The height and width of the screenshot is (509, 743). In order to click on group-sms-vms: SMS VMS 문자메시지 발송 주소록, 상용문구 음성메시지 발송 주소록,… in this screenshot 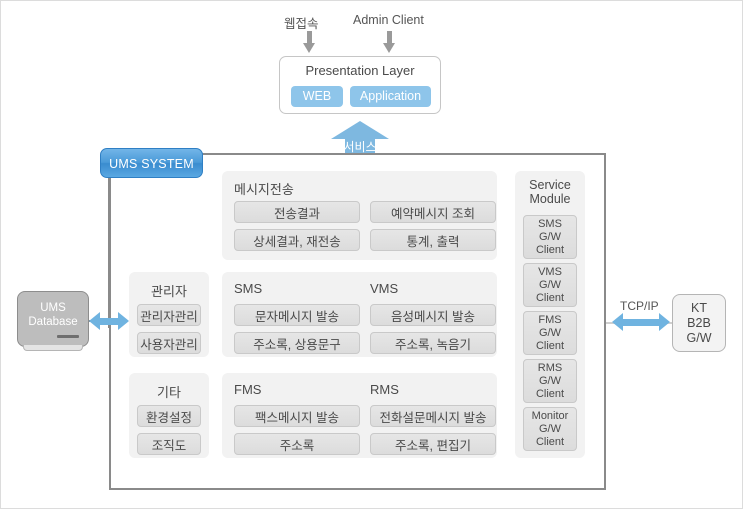, I will do `click(359, 314)`.